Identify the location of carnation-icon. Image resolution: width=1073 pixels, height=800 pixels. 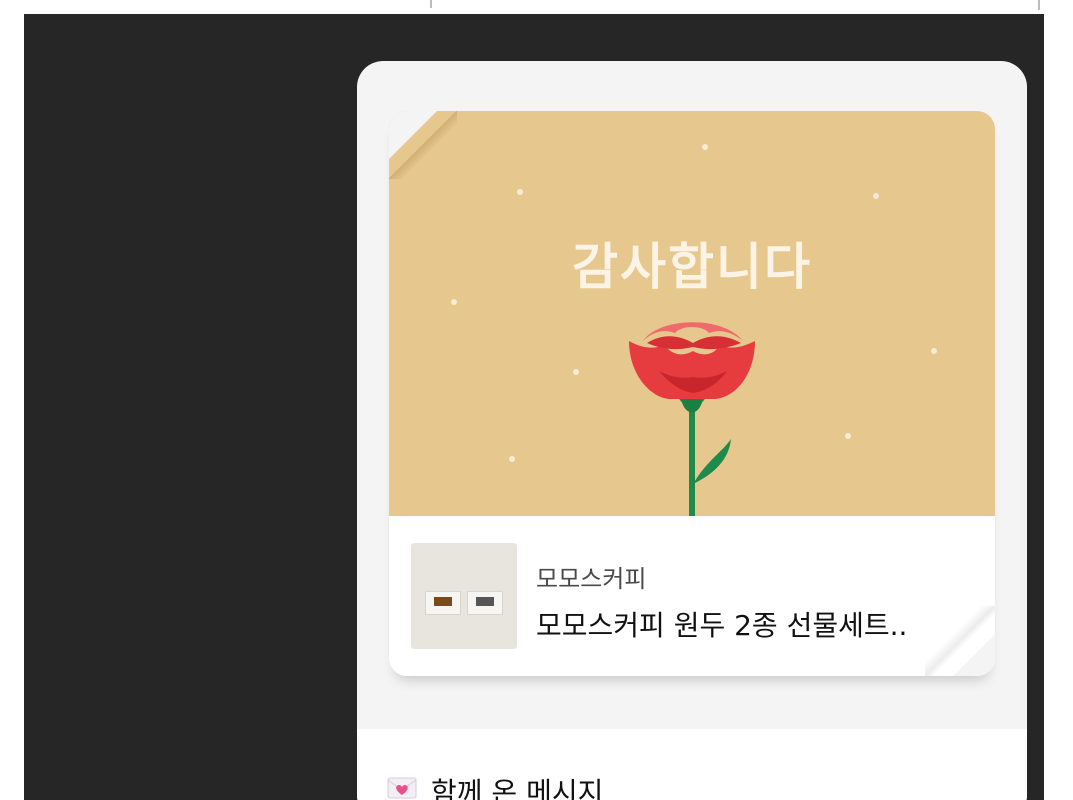
(692, 419).